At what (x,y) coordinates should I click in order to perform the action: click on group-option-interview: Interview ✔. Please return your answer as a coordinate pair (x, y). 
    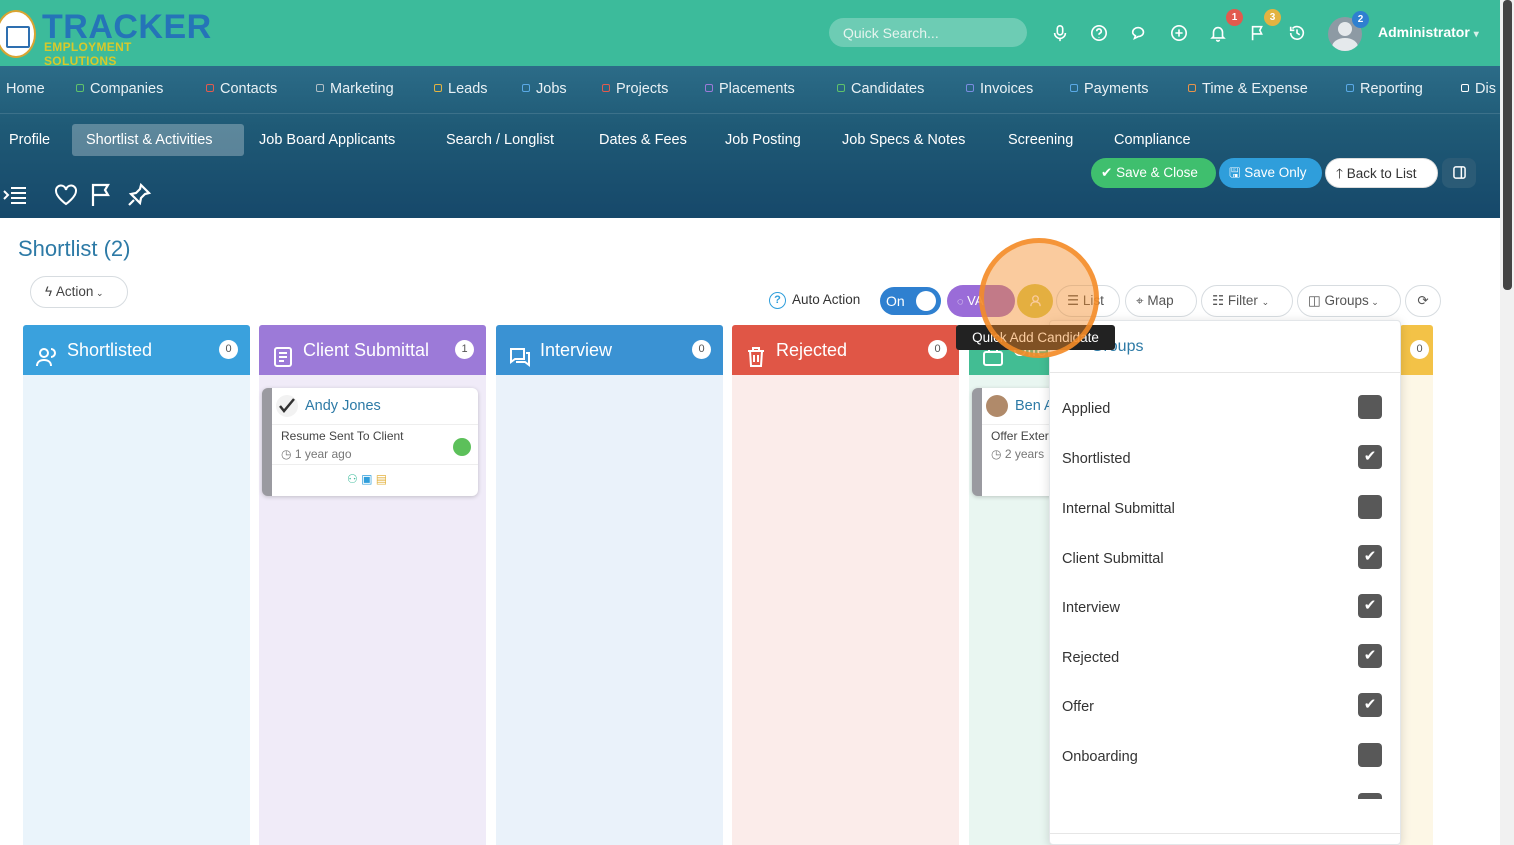
    Looking at the image, I should click on (1227, 609).